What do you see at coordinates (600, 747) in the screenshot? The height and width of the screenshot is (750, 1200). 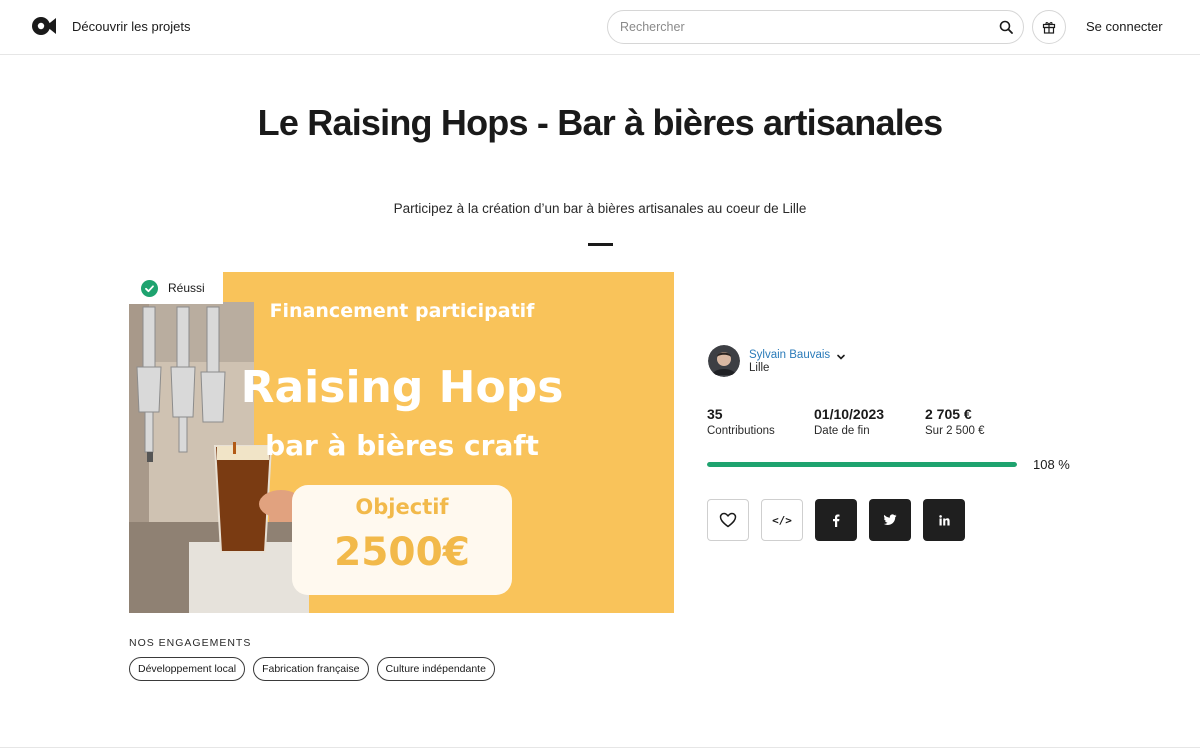 I see `page-bottom-divider` at bounding box center [600, 747].